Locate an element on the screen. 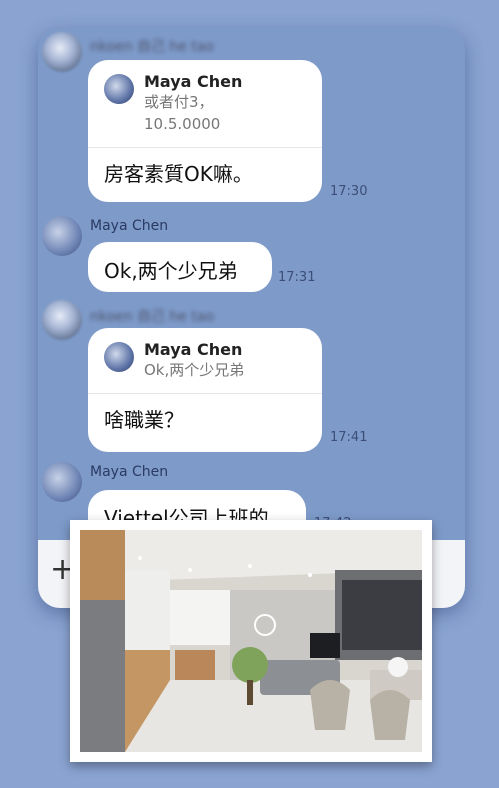 This screenshot has width=499, height=788. message-time: 17:30 is located at coordinates (349, 191).